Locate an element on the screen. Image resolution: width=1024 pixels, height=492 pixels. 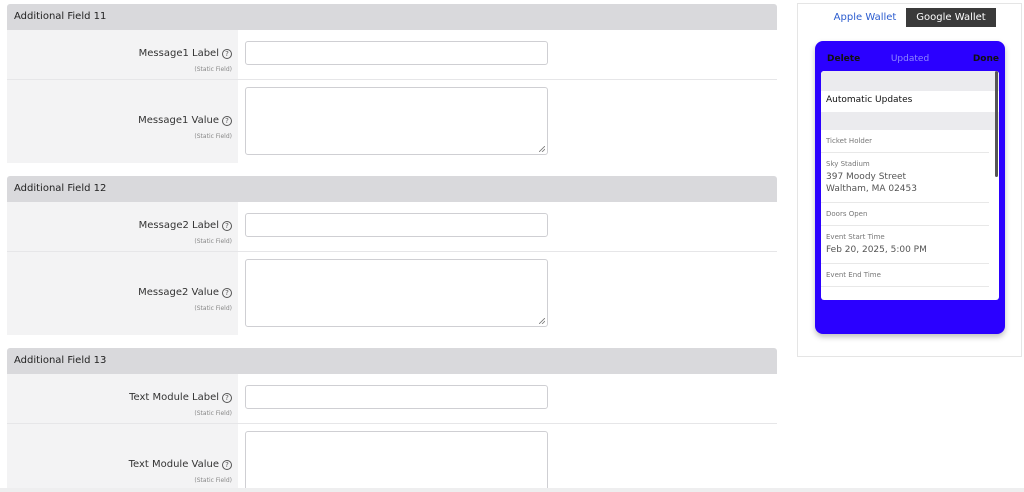
pass-field-value: 397 Moody Street is located at coordinates (866, 177).